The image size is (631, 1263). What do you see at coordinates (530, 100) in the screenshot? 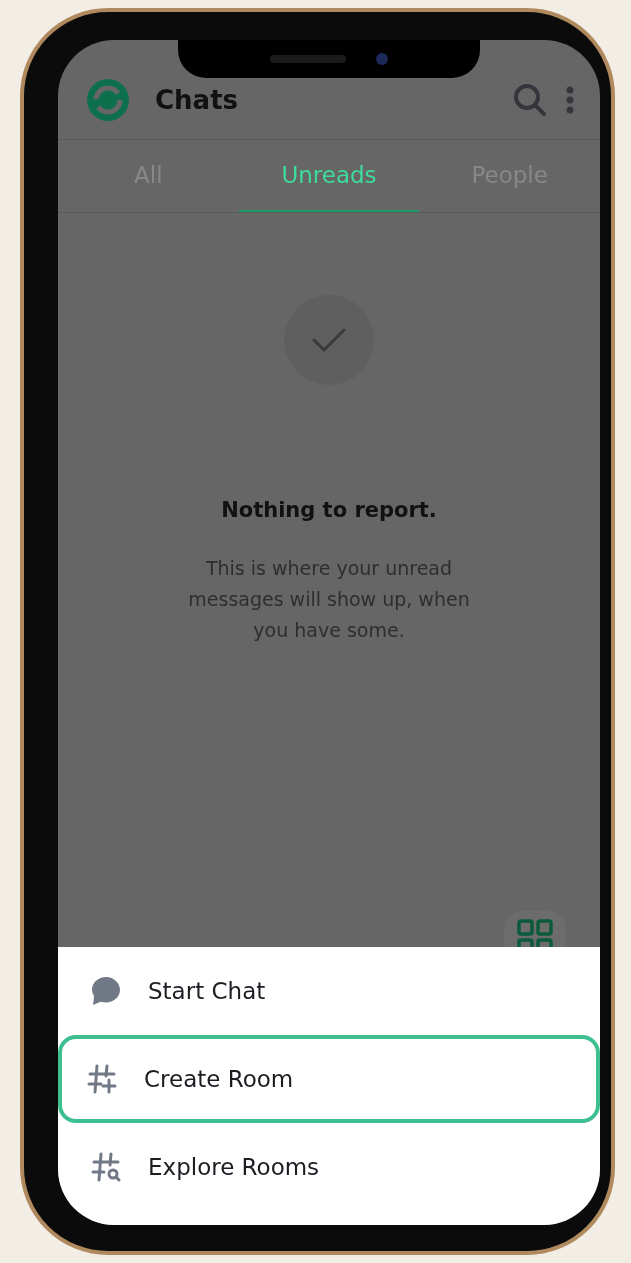
I see `search-icon` at bounding box center [530, 100].